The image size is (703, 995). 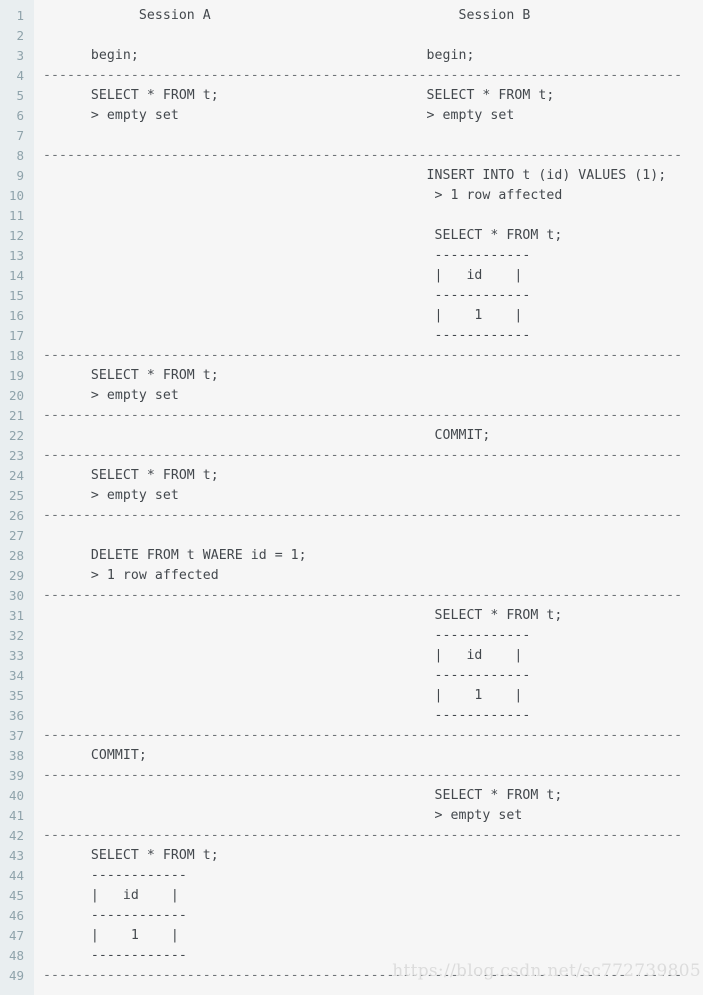 I want to click on line-number: 19, so click(x=16, y=375).